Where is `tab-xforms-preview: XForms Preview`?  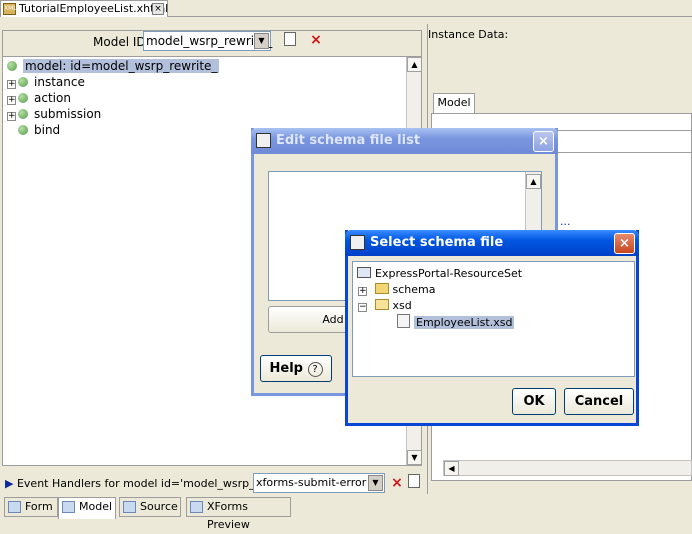 tab-xforms-preview: XForms Preview is located at coordinates (238, 514).